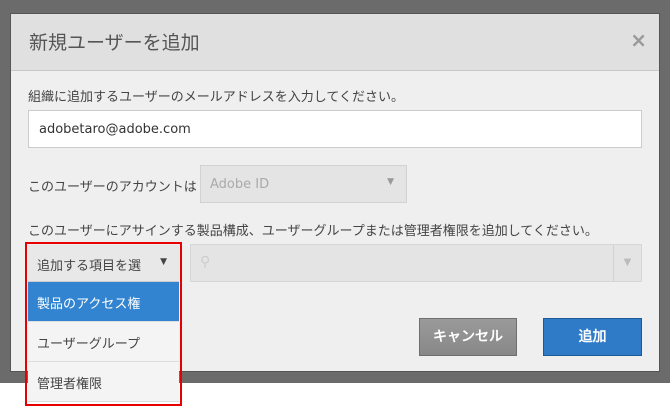 This screenshot has height=406, width=670. I want to click on dialog-title: 新規ユーザーを追加, so click(114, 43).